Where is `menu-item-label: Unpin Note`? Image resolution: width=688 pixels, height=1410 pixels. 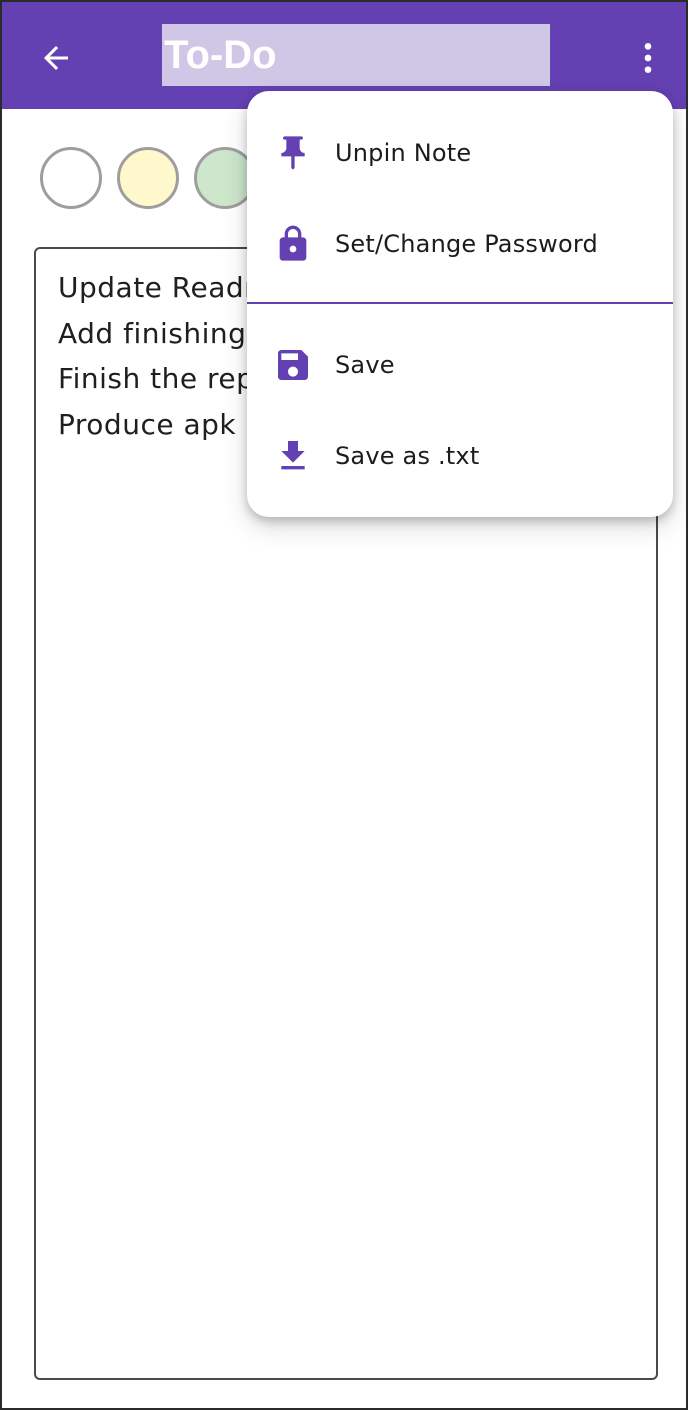 menu-item-label: Unpin Note is located at coordinates (403, 153).